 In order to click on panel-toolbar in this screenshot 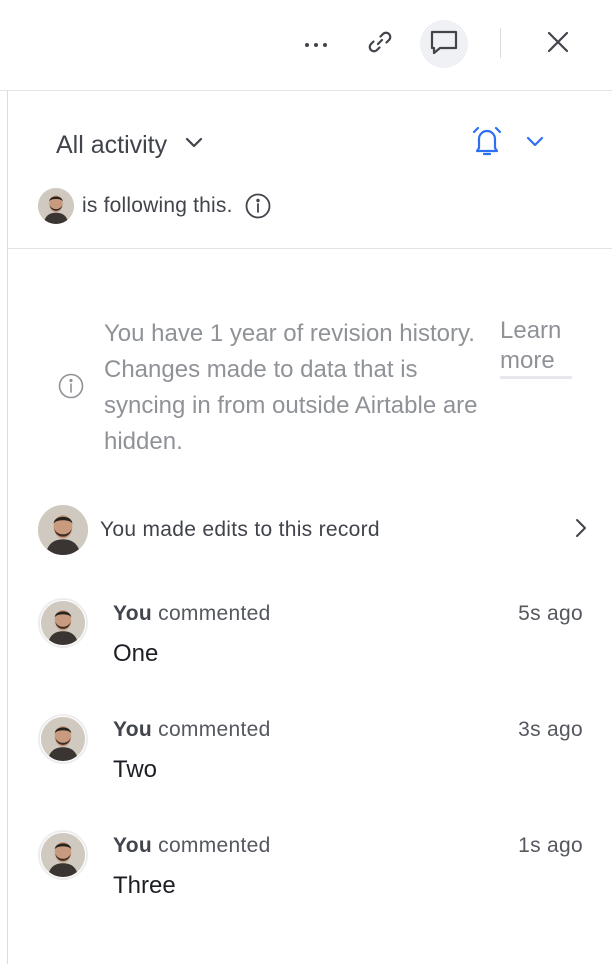, I will do `click(306, 45)`.